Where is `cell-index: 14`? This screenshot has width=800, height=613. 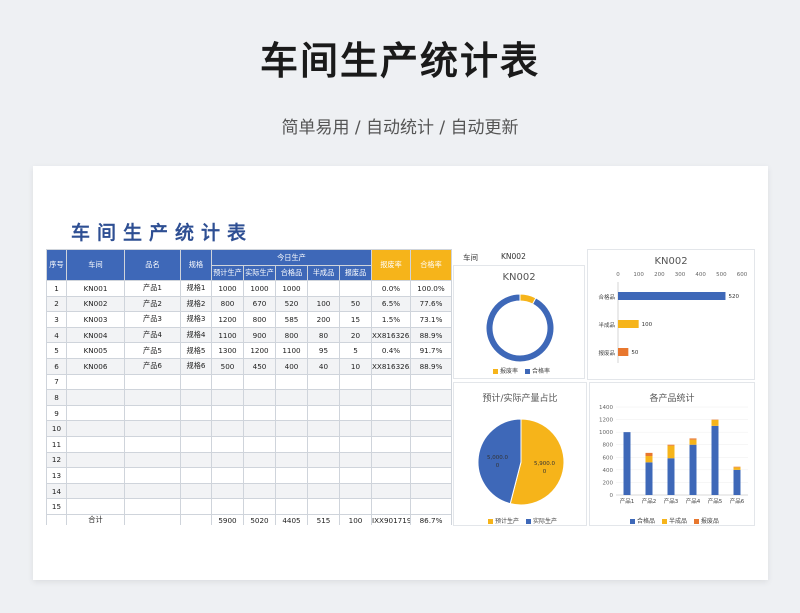
cell-index: 14 is located at coordinates (56, 491).